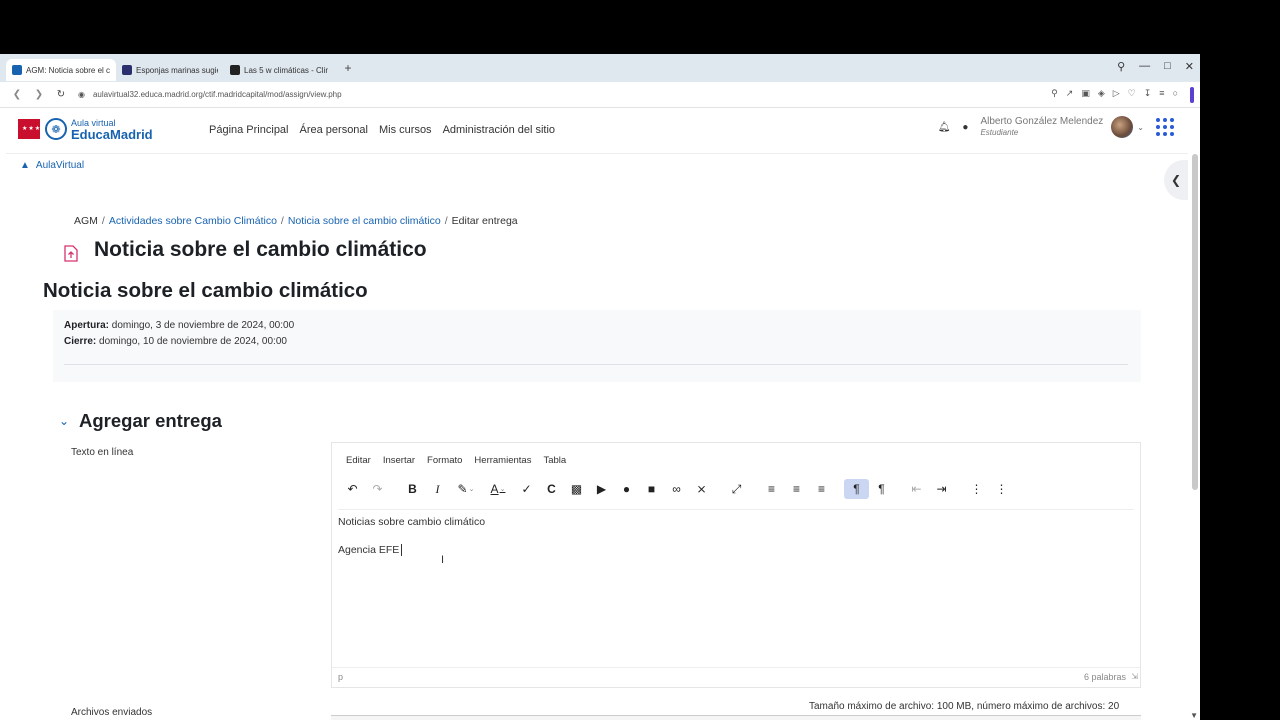  What do you see at coordinates (1165, 127) in the screenshot?
I see `apps-grid-icon` at bounding box center [1165, 127].